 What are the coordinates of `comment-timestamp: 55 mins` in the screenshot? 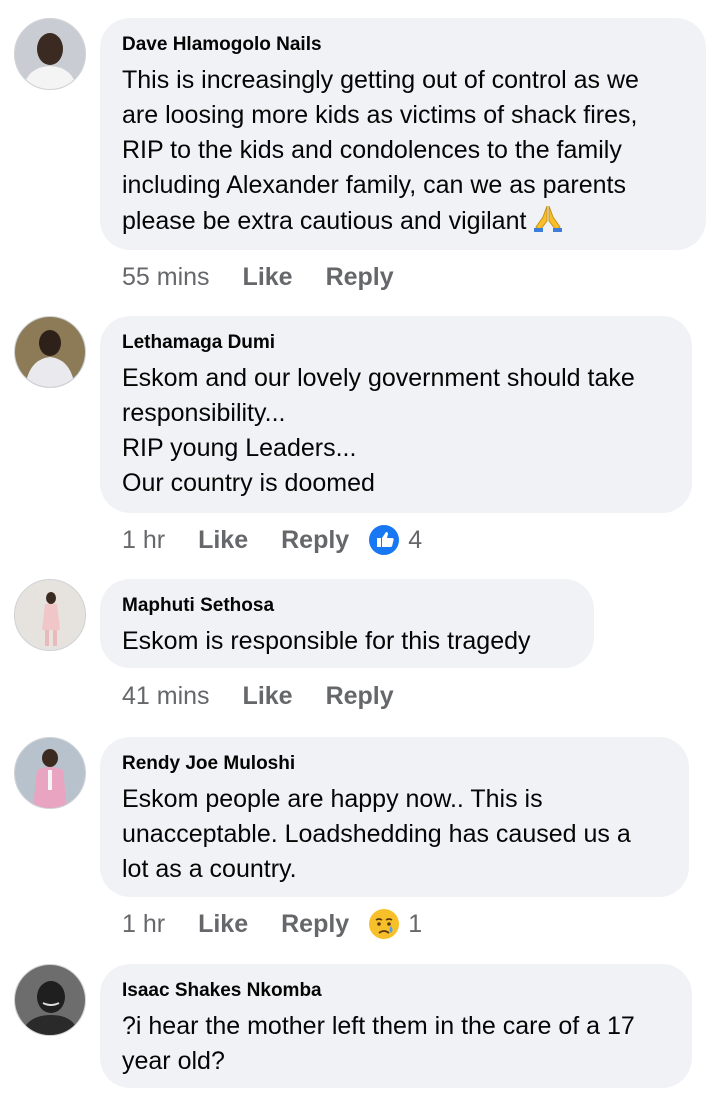 It's located at (166, 277).